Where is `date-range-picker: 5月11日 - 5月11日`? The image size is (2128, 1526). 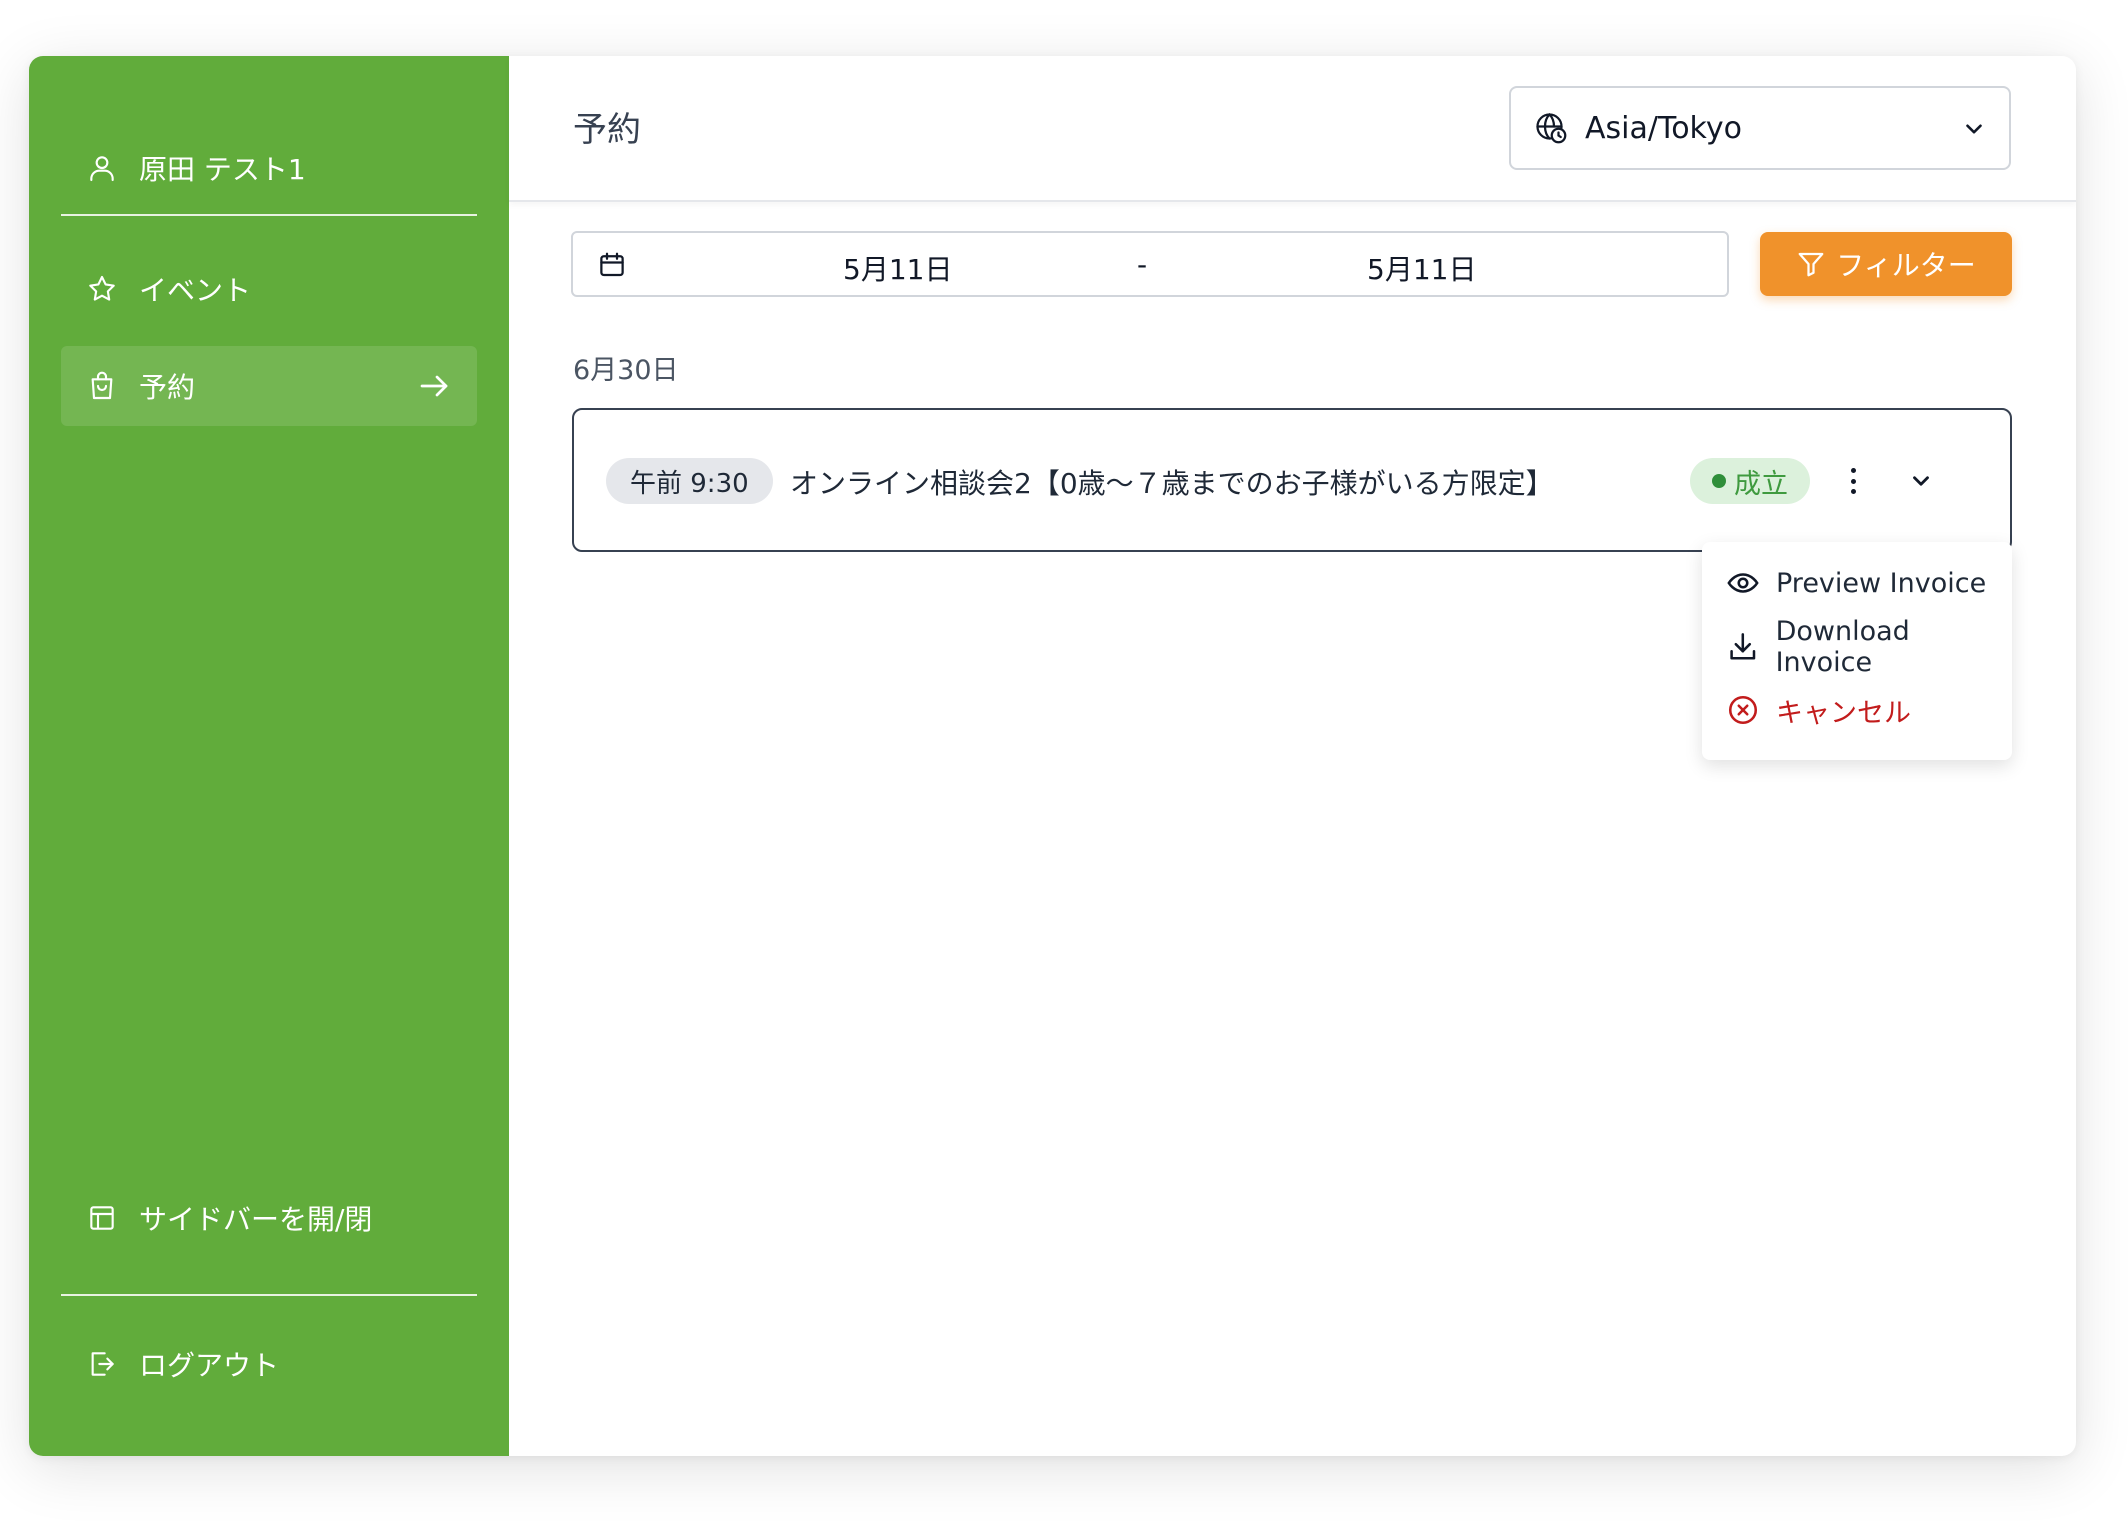 date-range-picker: 5月11日 - 5月11日 is located at coordinates (1150, 264).